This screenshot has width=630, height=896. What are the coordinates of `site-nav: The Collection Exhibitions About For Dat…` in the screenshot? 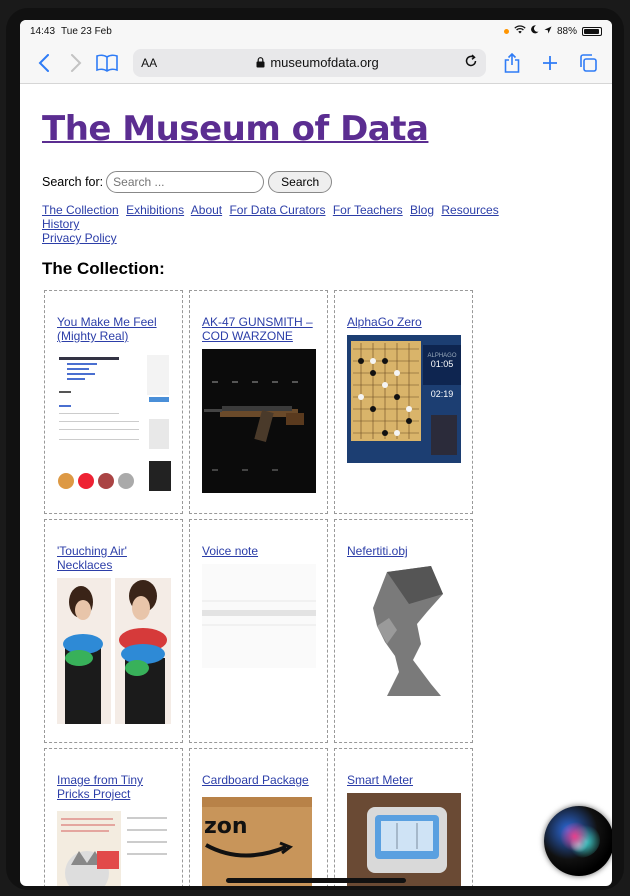 It's located at (292, 224).